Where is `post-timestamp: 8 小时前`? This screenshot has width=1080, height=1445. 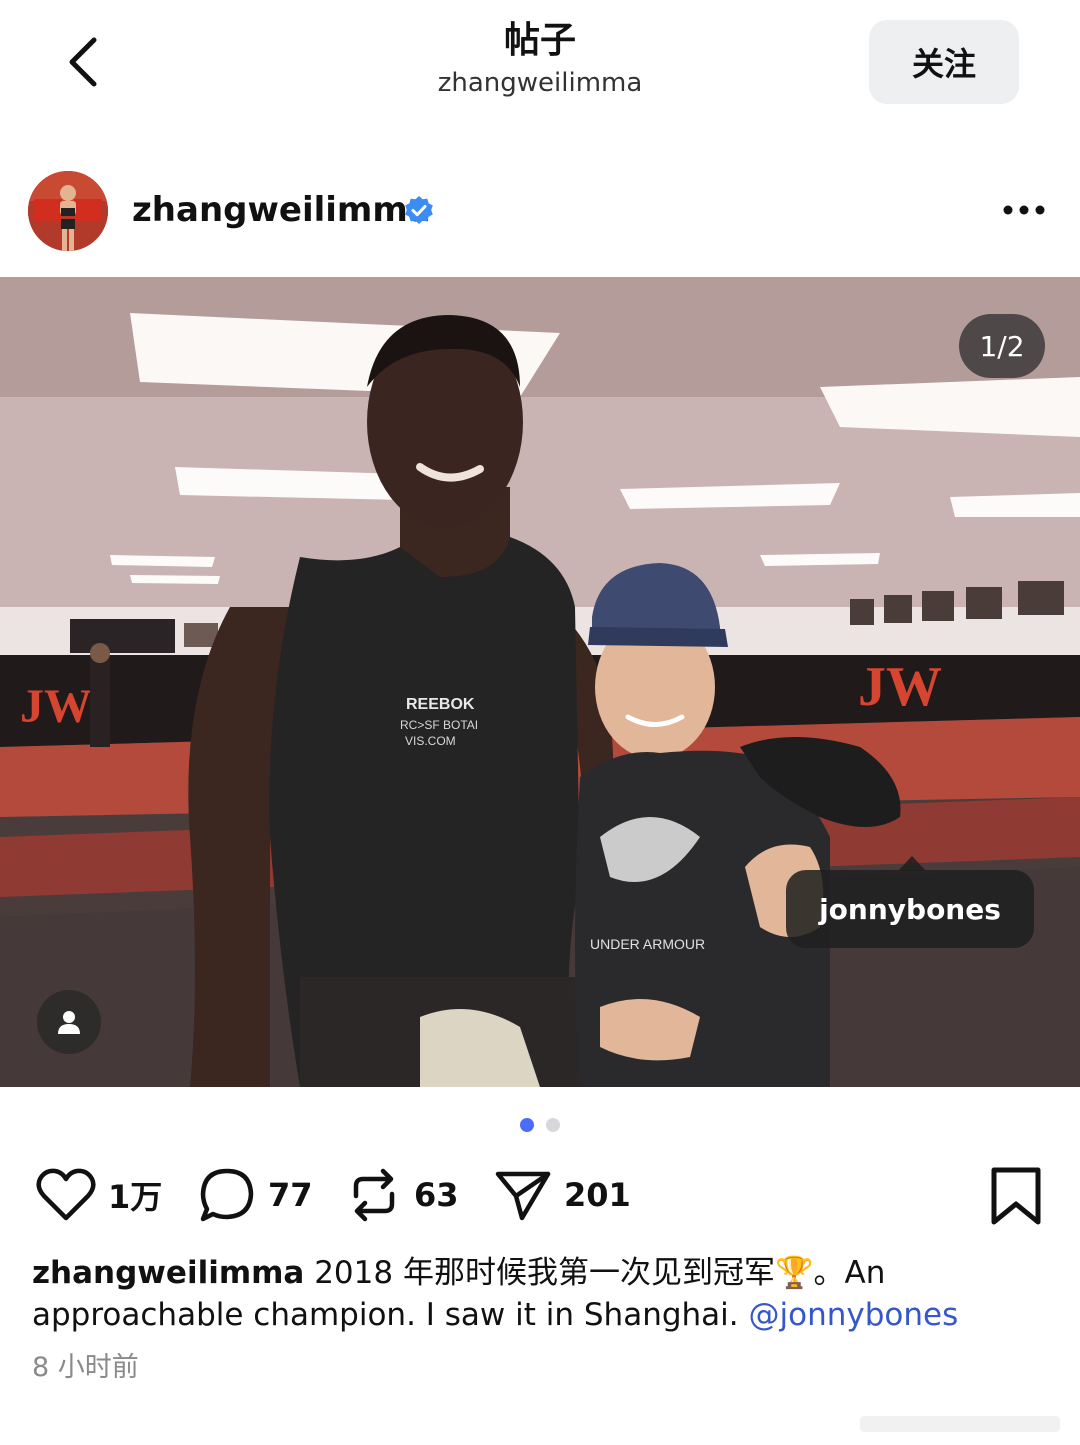 post-timestamp: 8 小时前 is located at coordinates (85, 1367).